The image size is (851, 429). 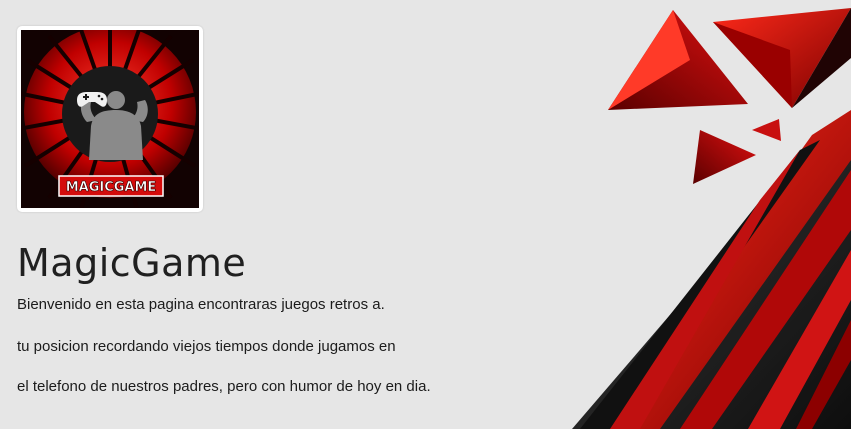 I want to click on logo-card: MAGICGAME, so click(x=110, y=119).